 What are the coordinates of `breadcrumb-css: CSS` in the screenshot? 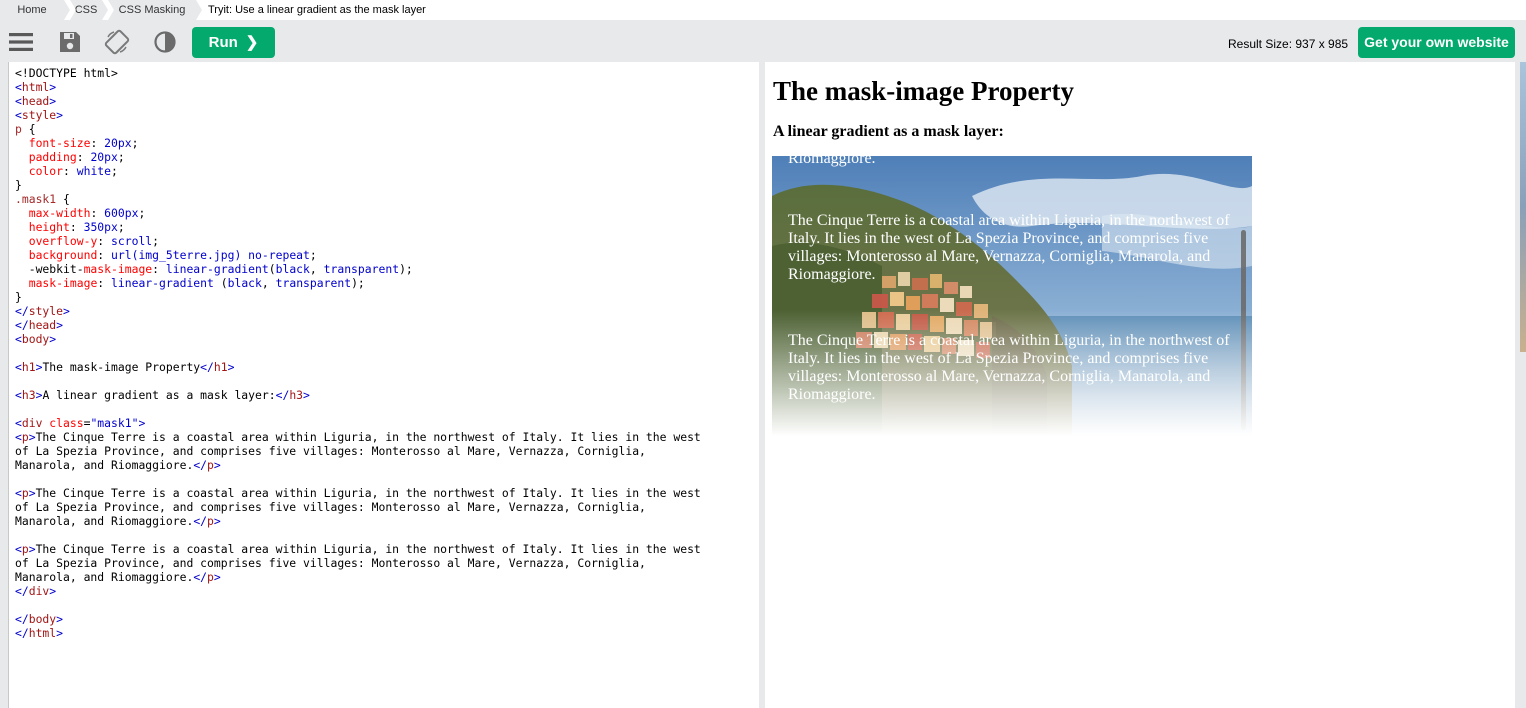 It's located at (89, 10).